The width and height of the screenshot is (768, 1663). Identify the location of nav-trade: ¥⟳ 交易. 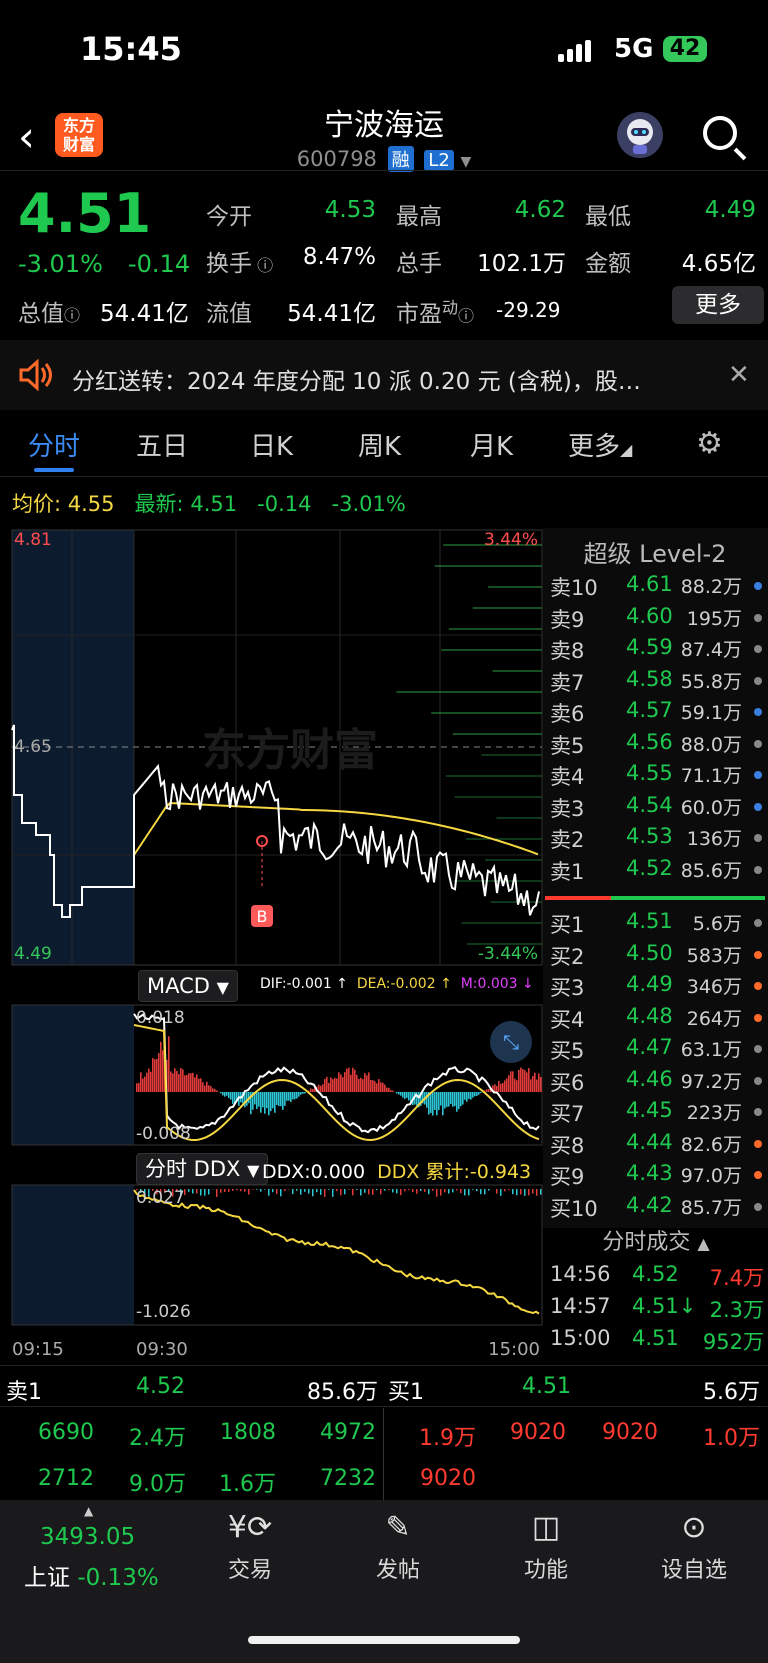
(250, 1547).